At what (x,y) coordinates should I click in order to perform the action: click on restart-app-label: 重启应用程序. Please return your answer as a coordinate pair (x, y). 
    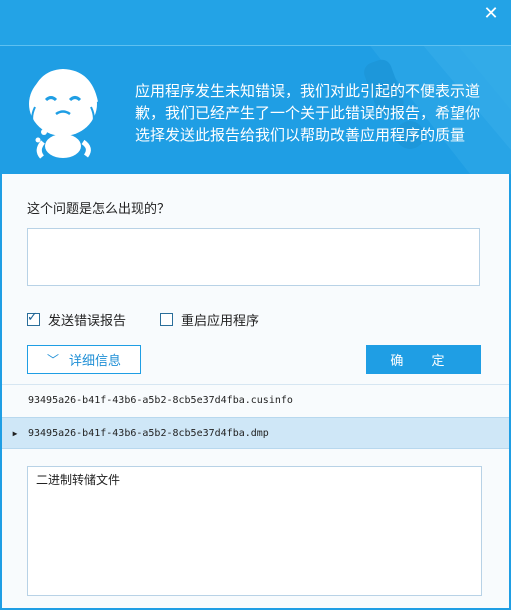
    Looking at the image, I should click on (220, 321).